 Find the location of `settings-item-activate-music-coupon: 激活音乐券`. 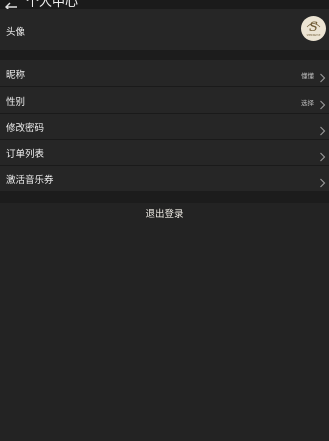

settings-item-activate-music-coupon: 激活音乐券 is located at coordinates (164, 178).